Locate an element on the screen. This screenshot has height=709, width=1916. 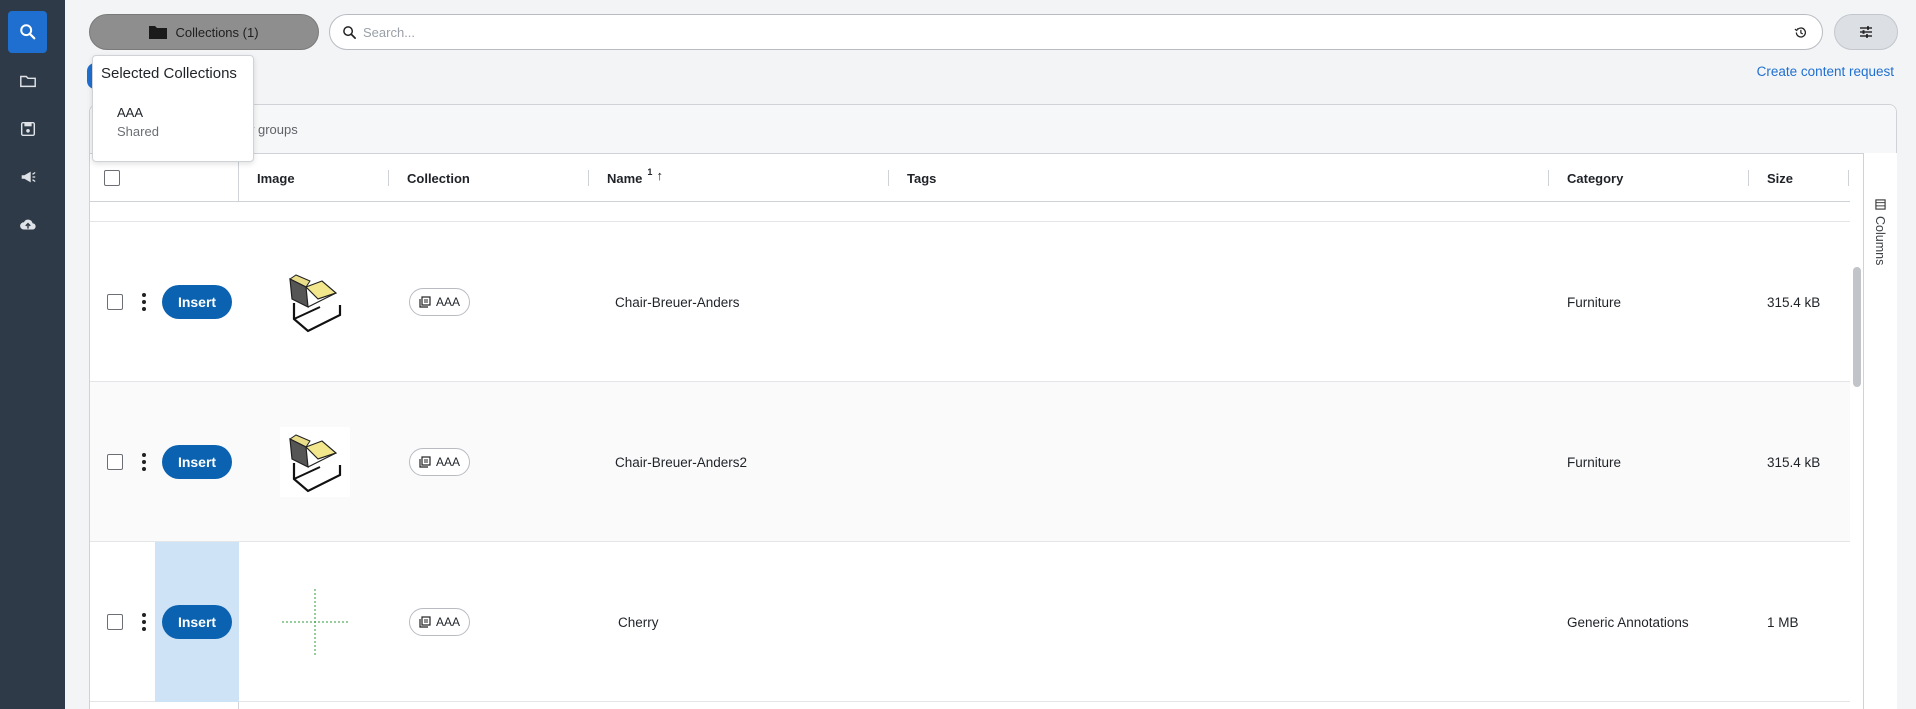
selected-collections-popover: Selected Collections AAA Shared is located at coordinates (173, 108).